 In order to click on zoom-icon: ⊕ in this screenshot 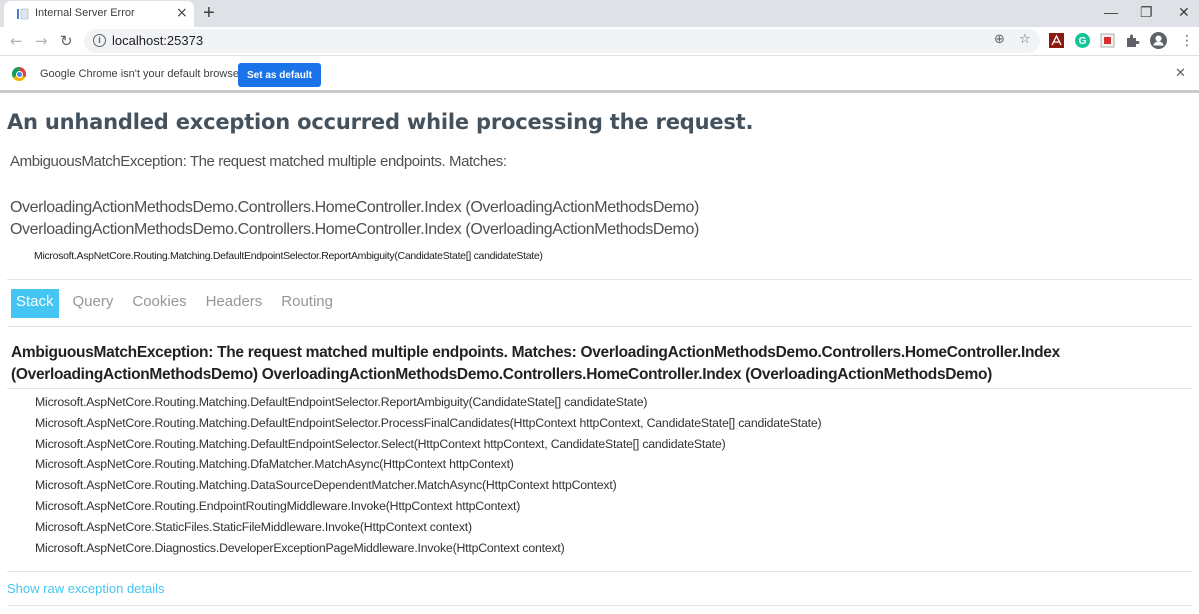, I will do `click(999, 39)`.